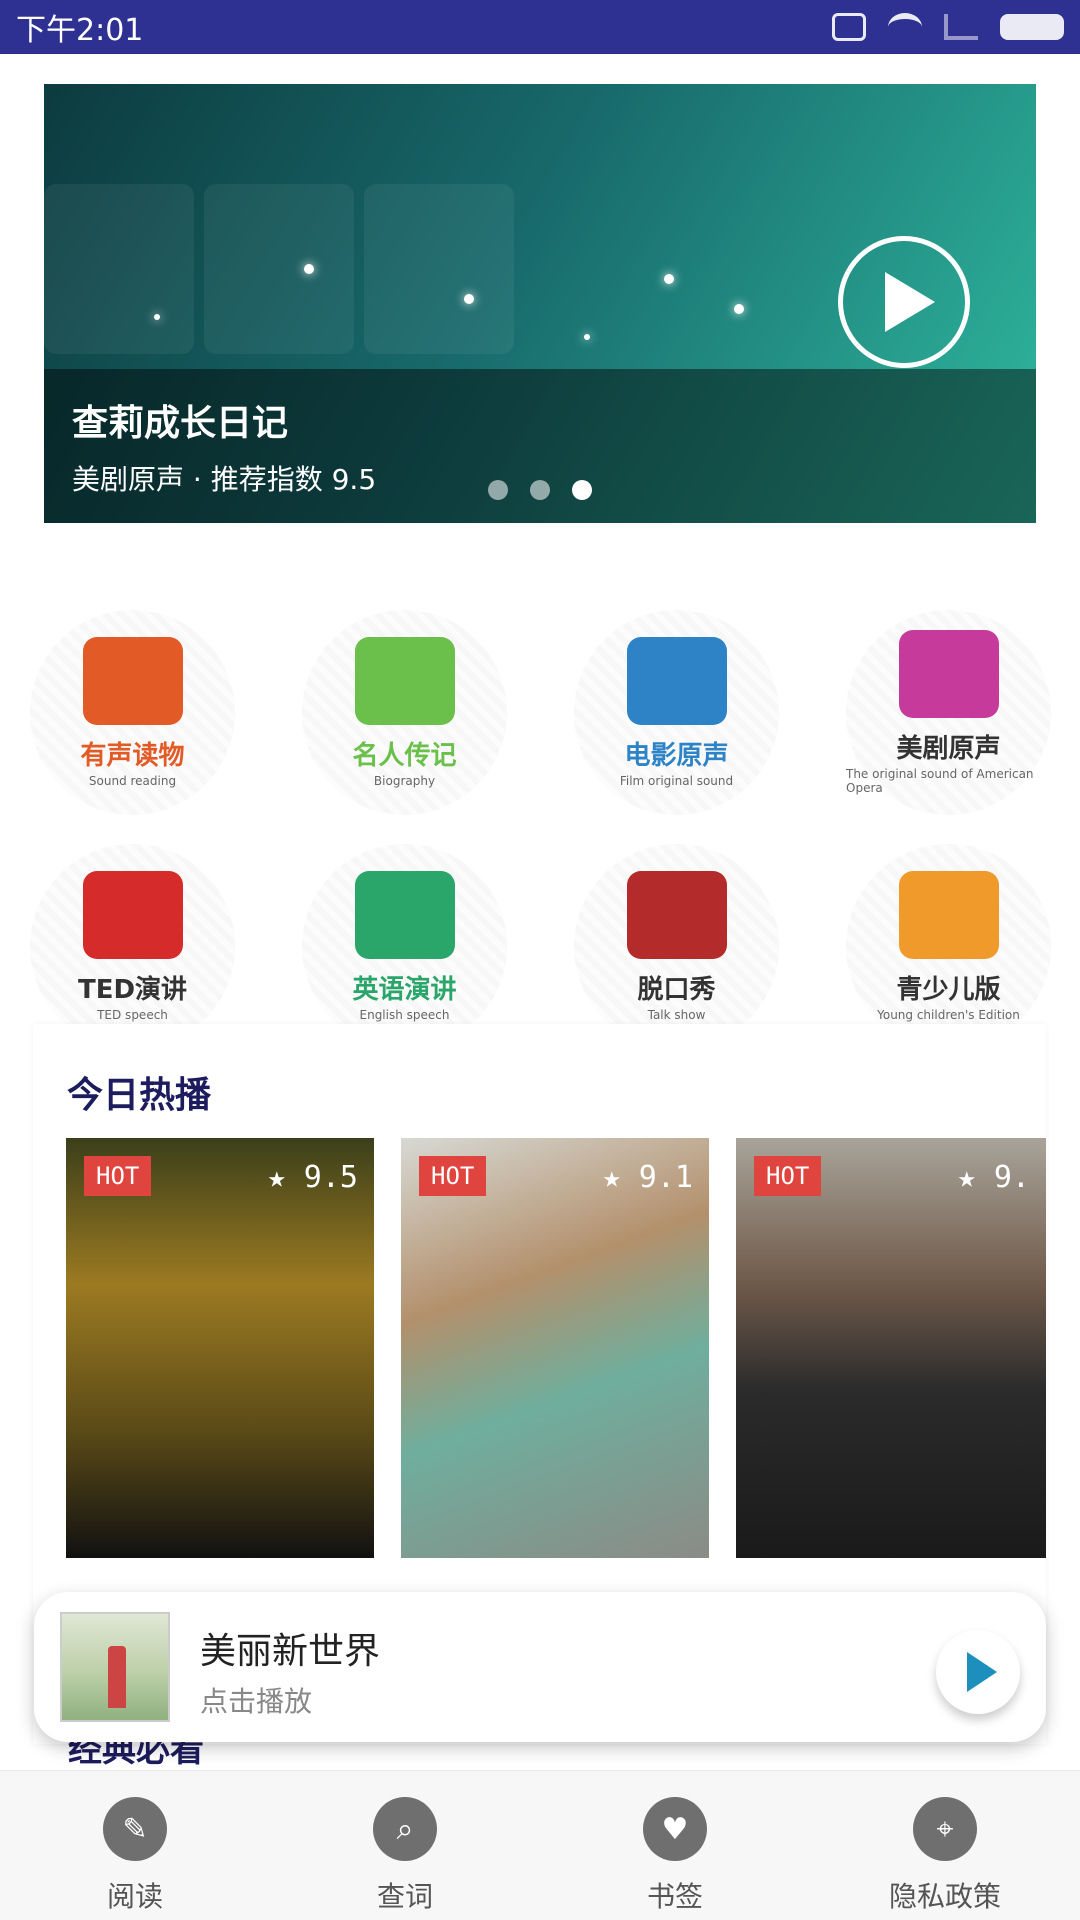 Image resolution: width=1080 pixels, height=1920 pixels. What do you see at coordinates (945, 1829) in the screenshot?
I see `compass-icon: ⌖` at bounding box center [945, 1829].